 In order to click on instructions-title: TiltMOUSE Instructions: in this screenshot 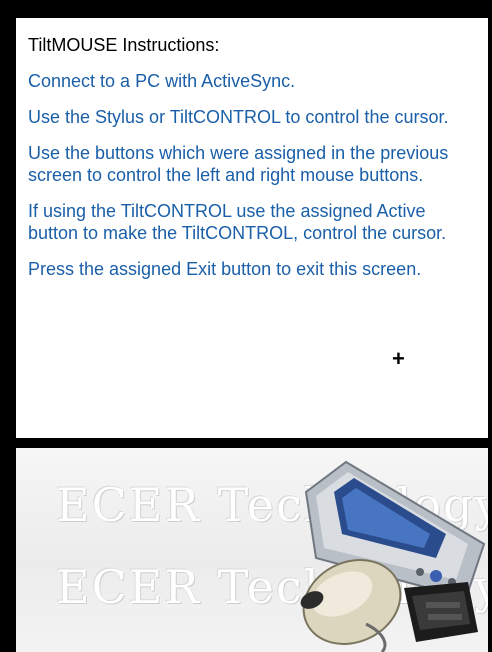, I will do `click(124, 45)`.